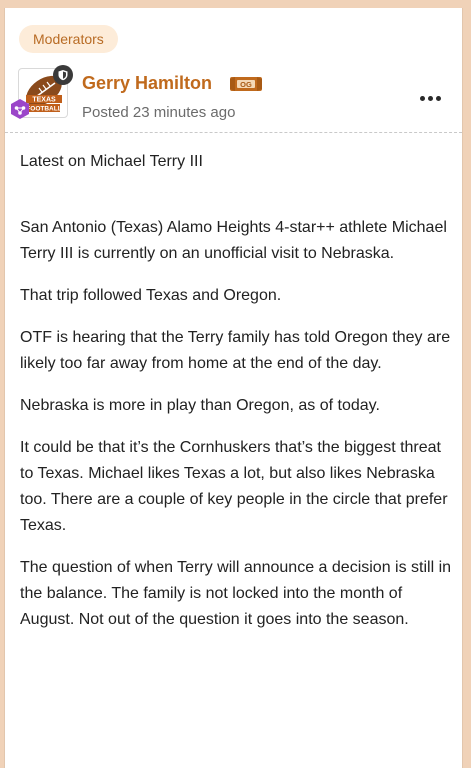  Describe the element at coordinates (158, 112) in the screenshot. I see `post-timestamp: Posted 23 minutes ago` at that location.